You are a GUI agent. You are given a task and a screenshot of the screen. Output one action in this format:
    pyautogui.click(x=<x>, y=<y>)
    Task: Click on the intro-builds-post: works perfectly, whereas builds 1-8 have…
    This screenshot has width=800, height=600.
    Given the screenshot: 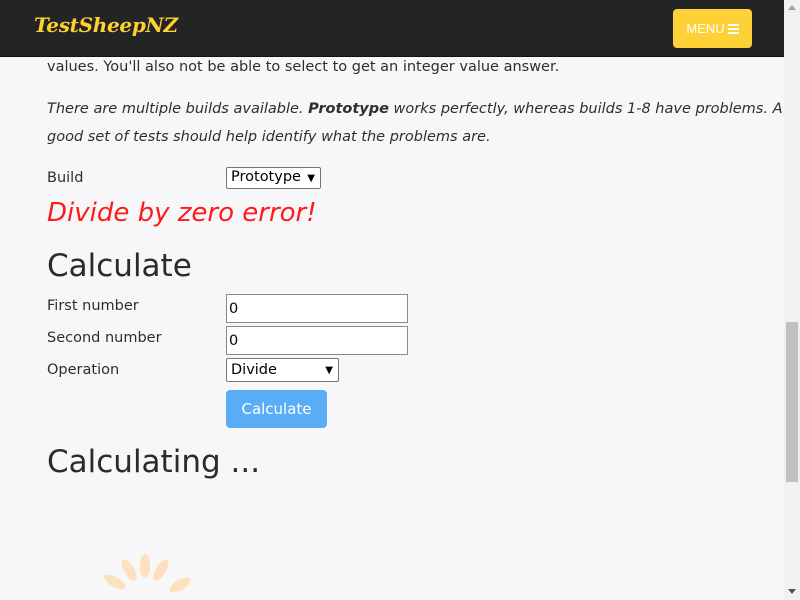 What is the action you would take?
    pyautogui.click(x=585, y=109)
    